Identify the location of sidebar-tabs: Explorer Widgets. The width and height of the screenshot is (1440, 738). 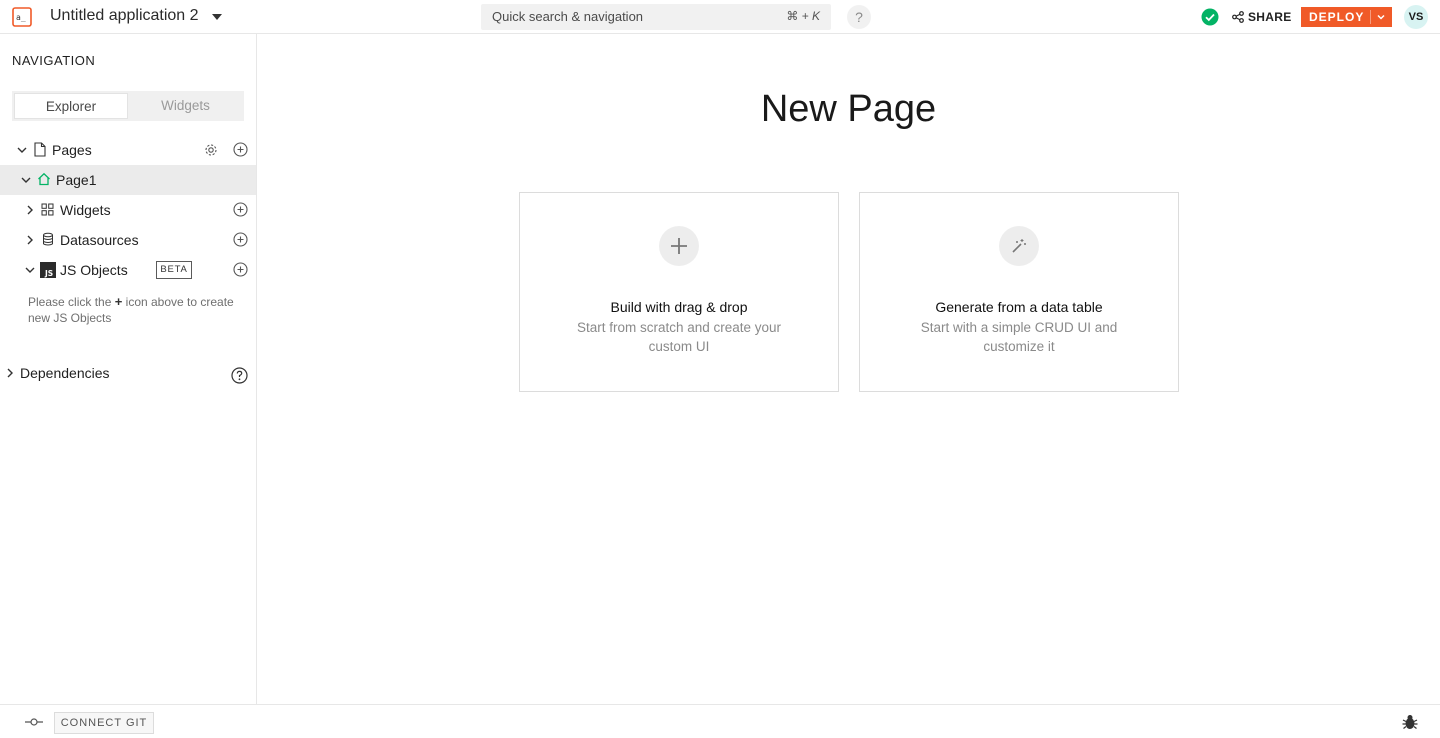
(128, 106).